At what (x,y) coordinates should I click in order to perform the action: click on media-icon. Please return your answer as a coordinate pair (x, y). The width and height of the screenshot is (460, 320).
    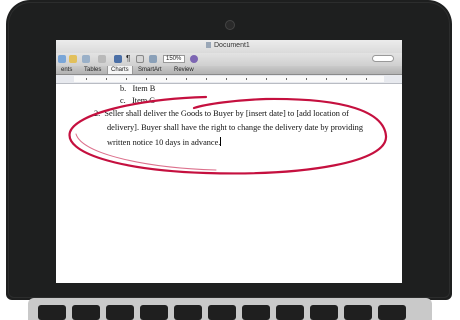
    Looking at the image, I should click on (153, 59).